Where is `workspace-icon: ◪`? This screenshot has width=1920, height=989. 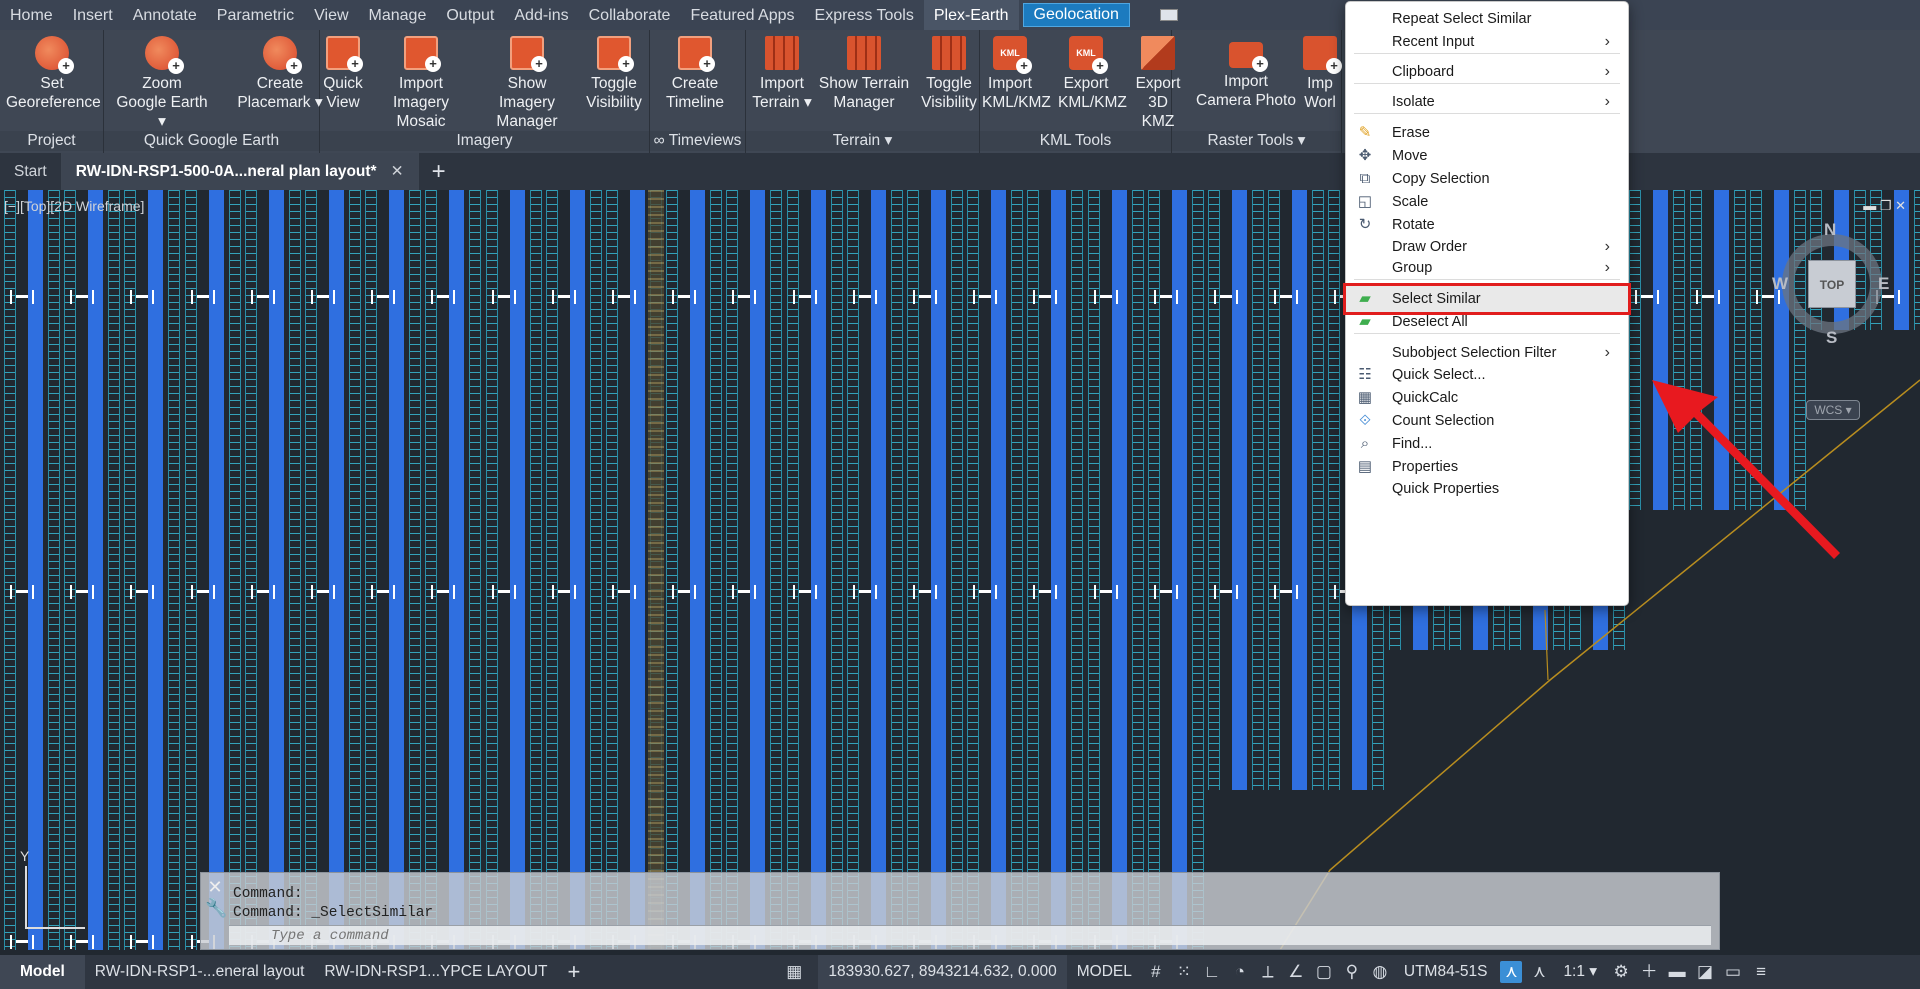
workspace-icon: ◪ is located at coordinates (1705, 972).